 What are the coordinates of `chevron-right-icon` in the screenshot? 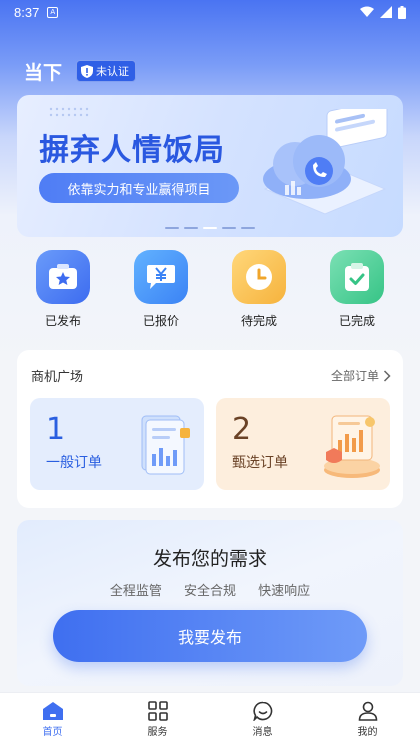 It's located at (387, 375).